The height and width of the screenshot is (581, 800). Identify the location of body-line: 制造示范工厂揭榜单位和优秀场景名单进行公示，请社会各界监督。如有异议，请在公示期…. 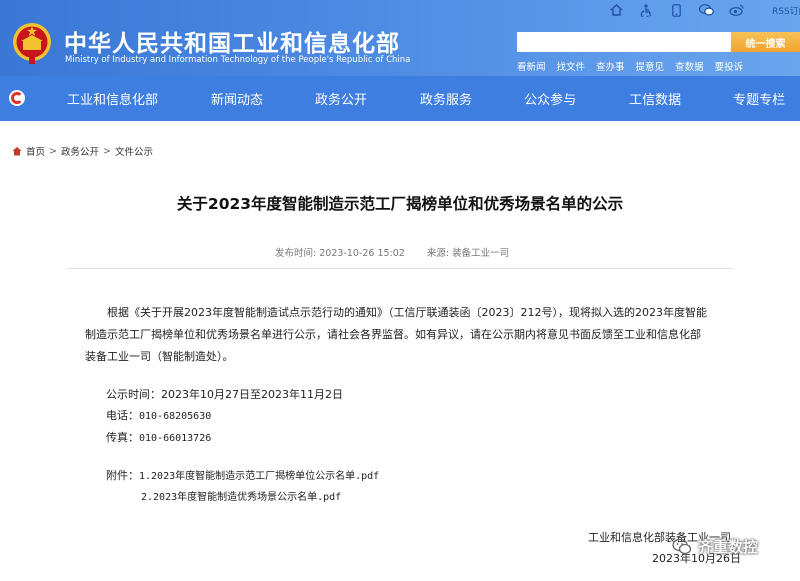
(393, 334).